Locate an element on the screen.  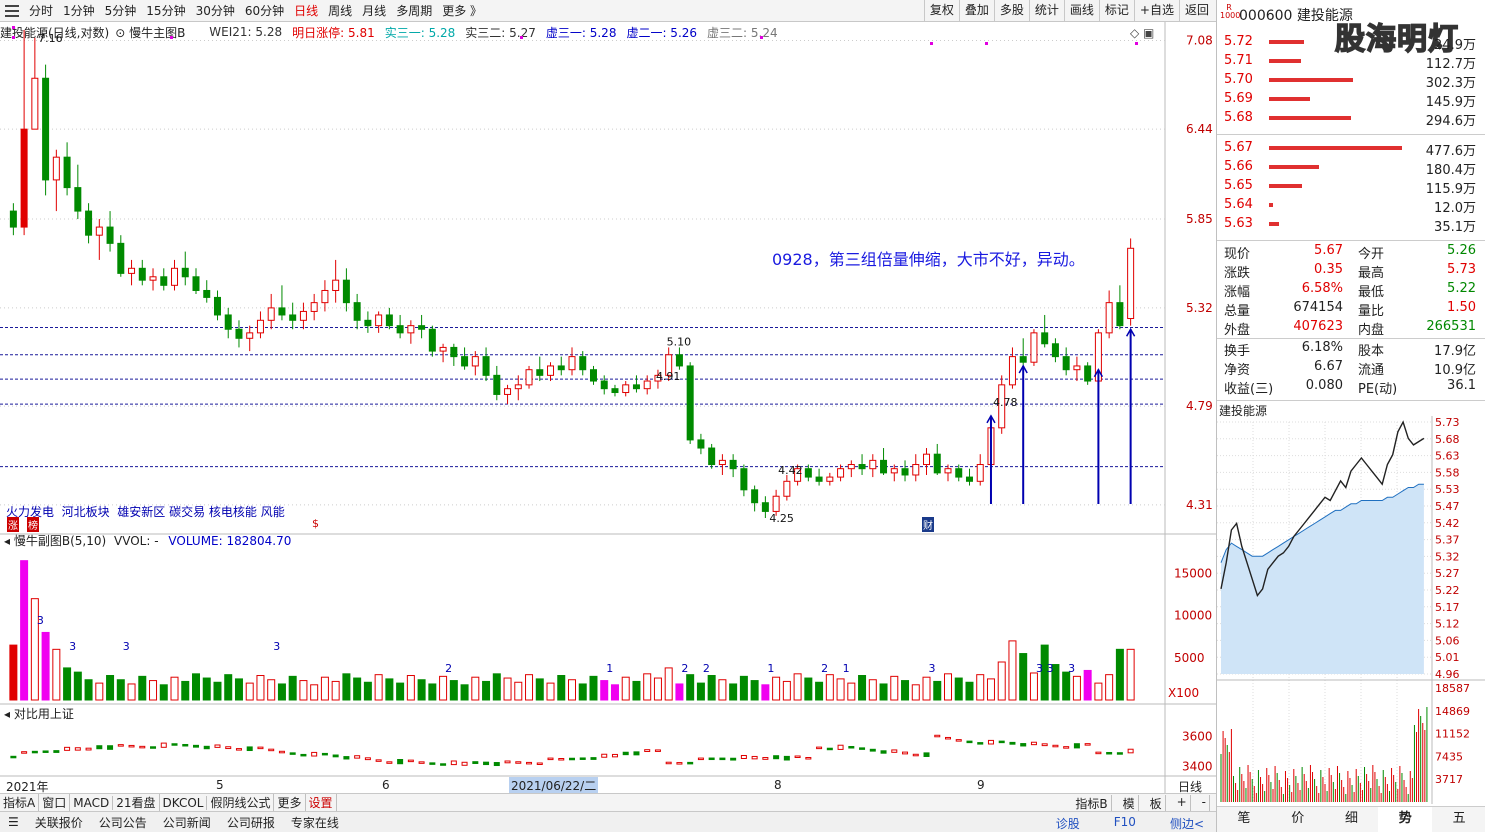
toolbar-button-3: 统计 is located at coordinates (1046, 10).